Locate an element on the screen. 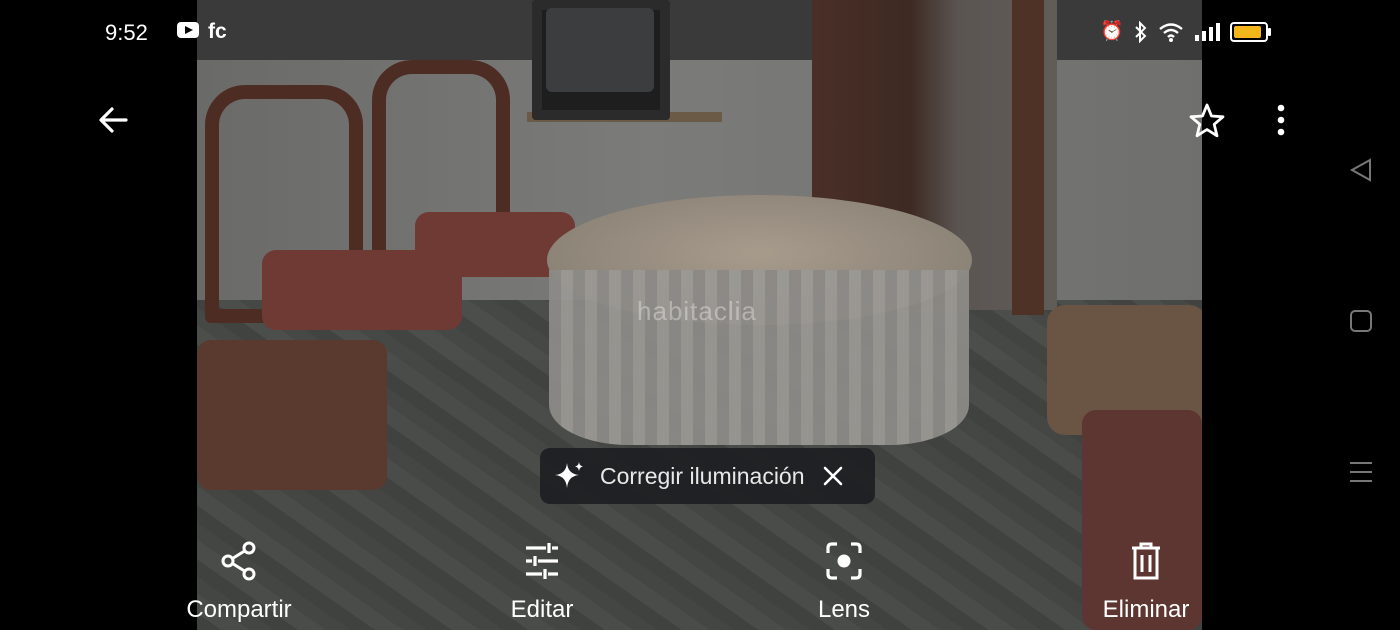 The height and width of the screenshot is (630, 1400). edit-label: Editar is located at coordinates (542, 609).